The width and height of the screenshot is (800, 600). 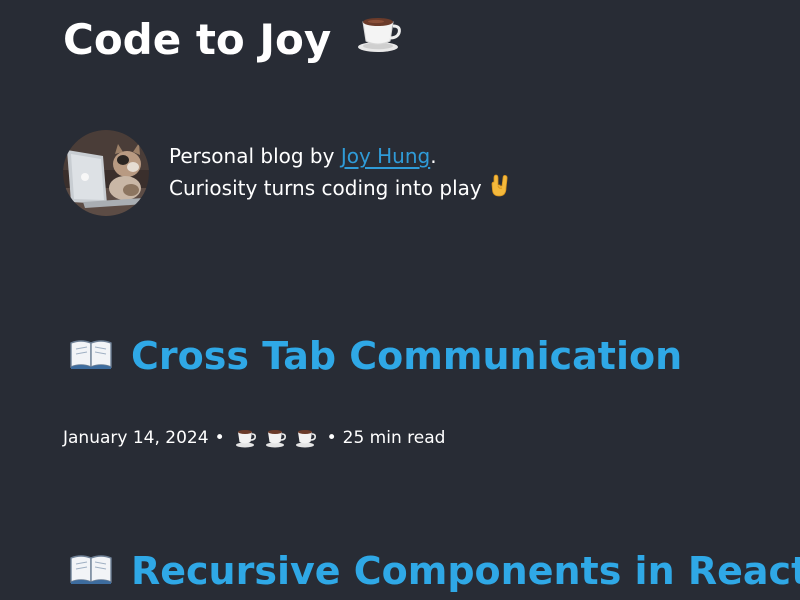 I want to click on reading-time: 25 min read, so click(x=394, y=438).